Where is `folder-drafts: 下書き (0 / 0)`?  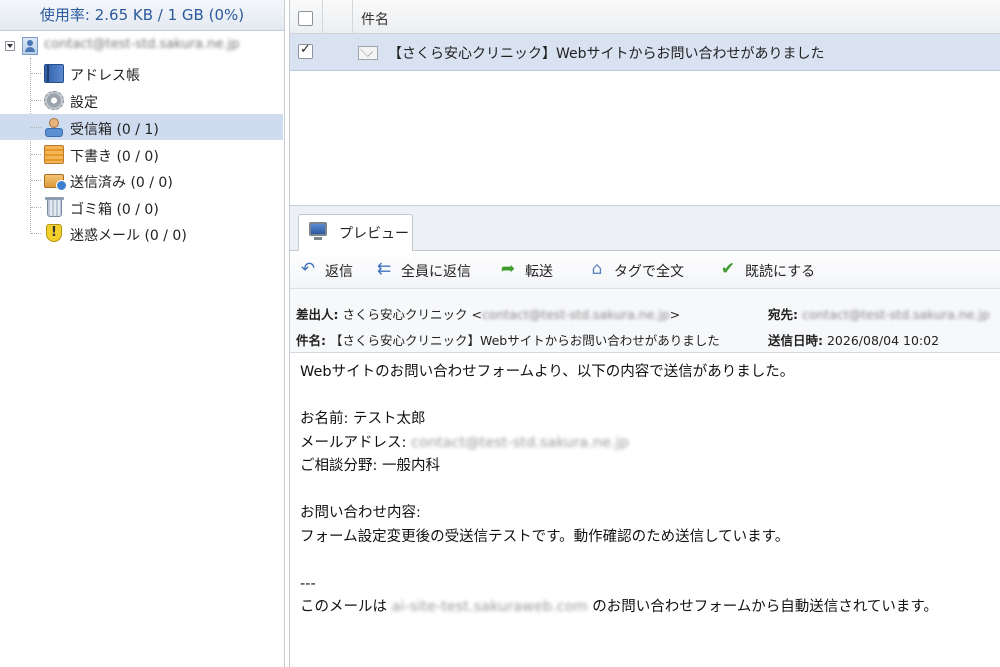 folder-drafts: 下書き (0 / 0) is located at coordinates (141, 154).